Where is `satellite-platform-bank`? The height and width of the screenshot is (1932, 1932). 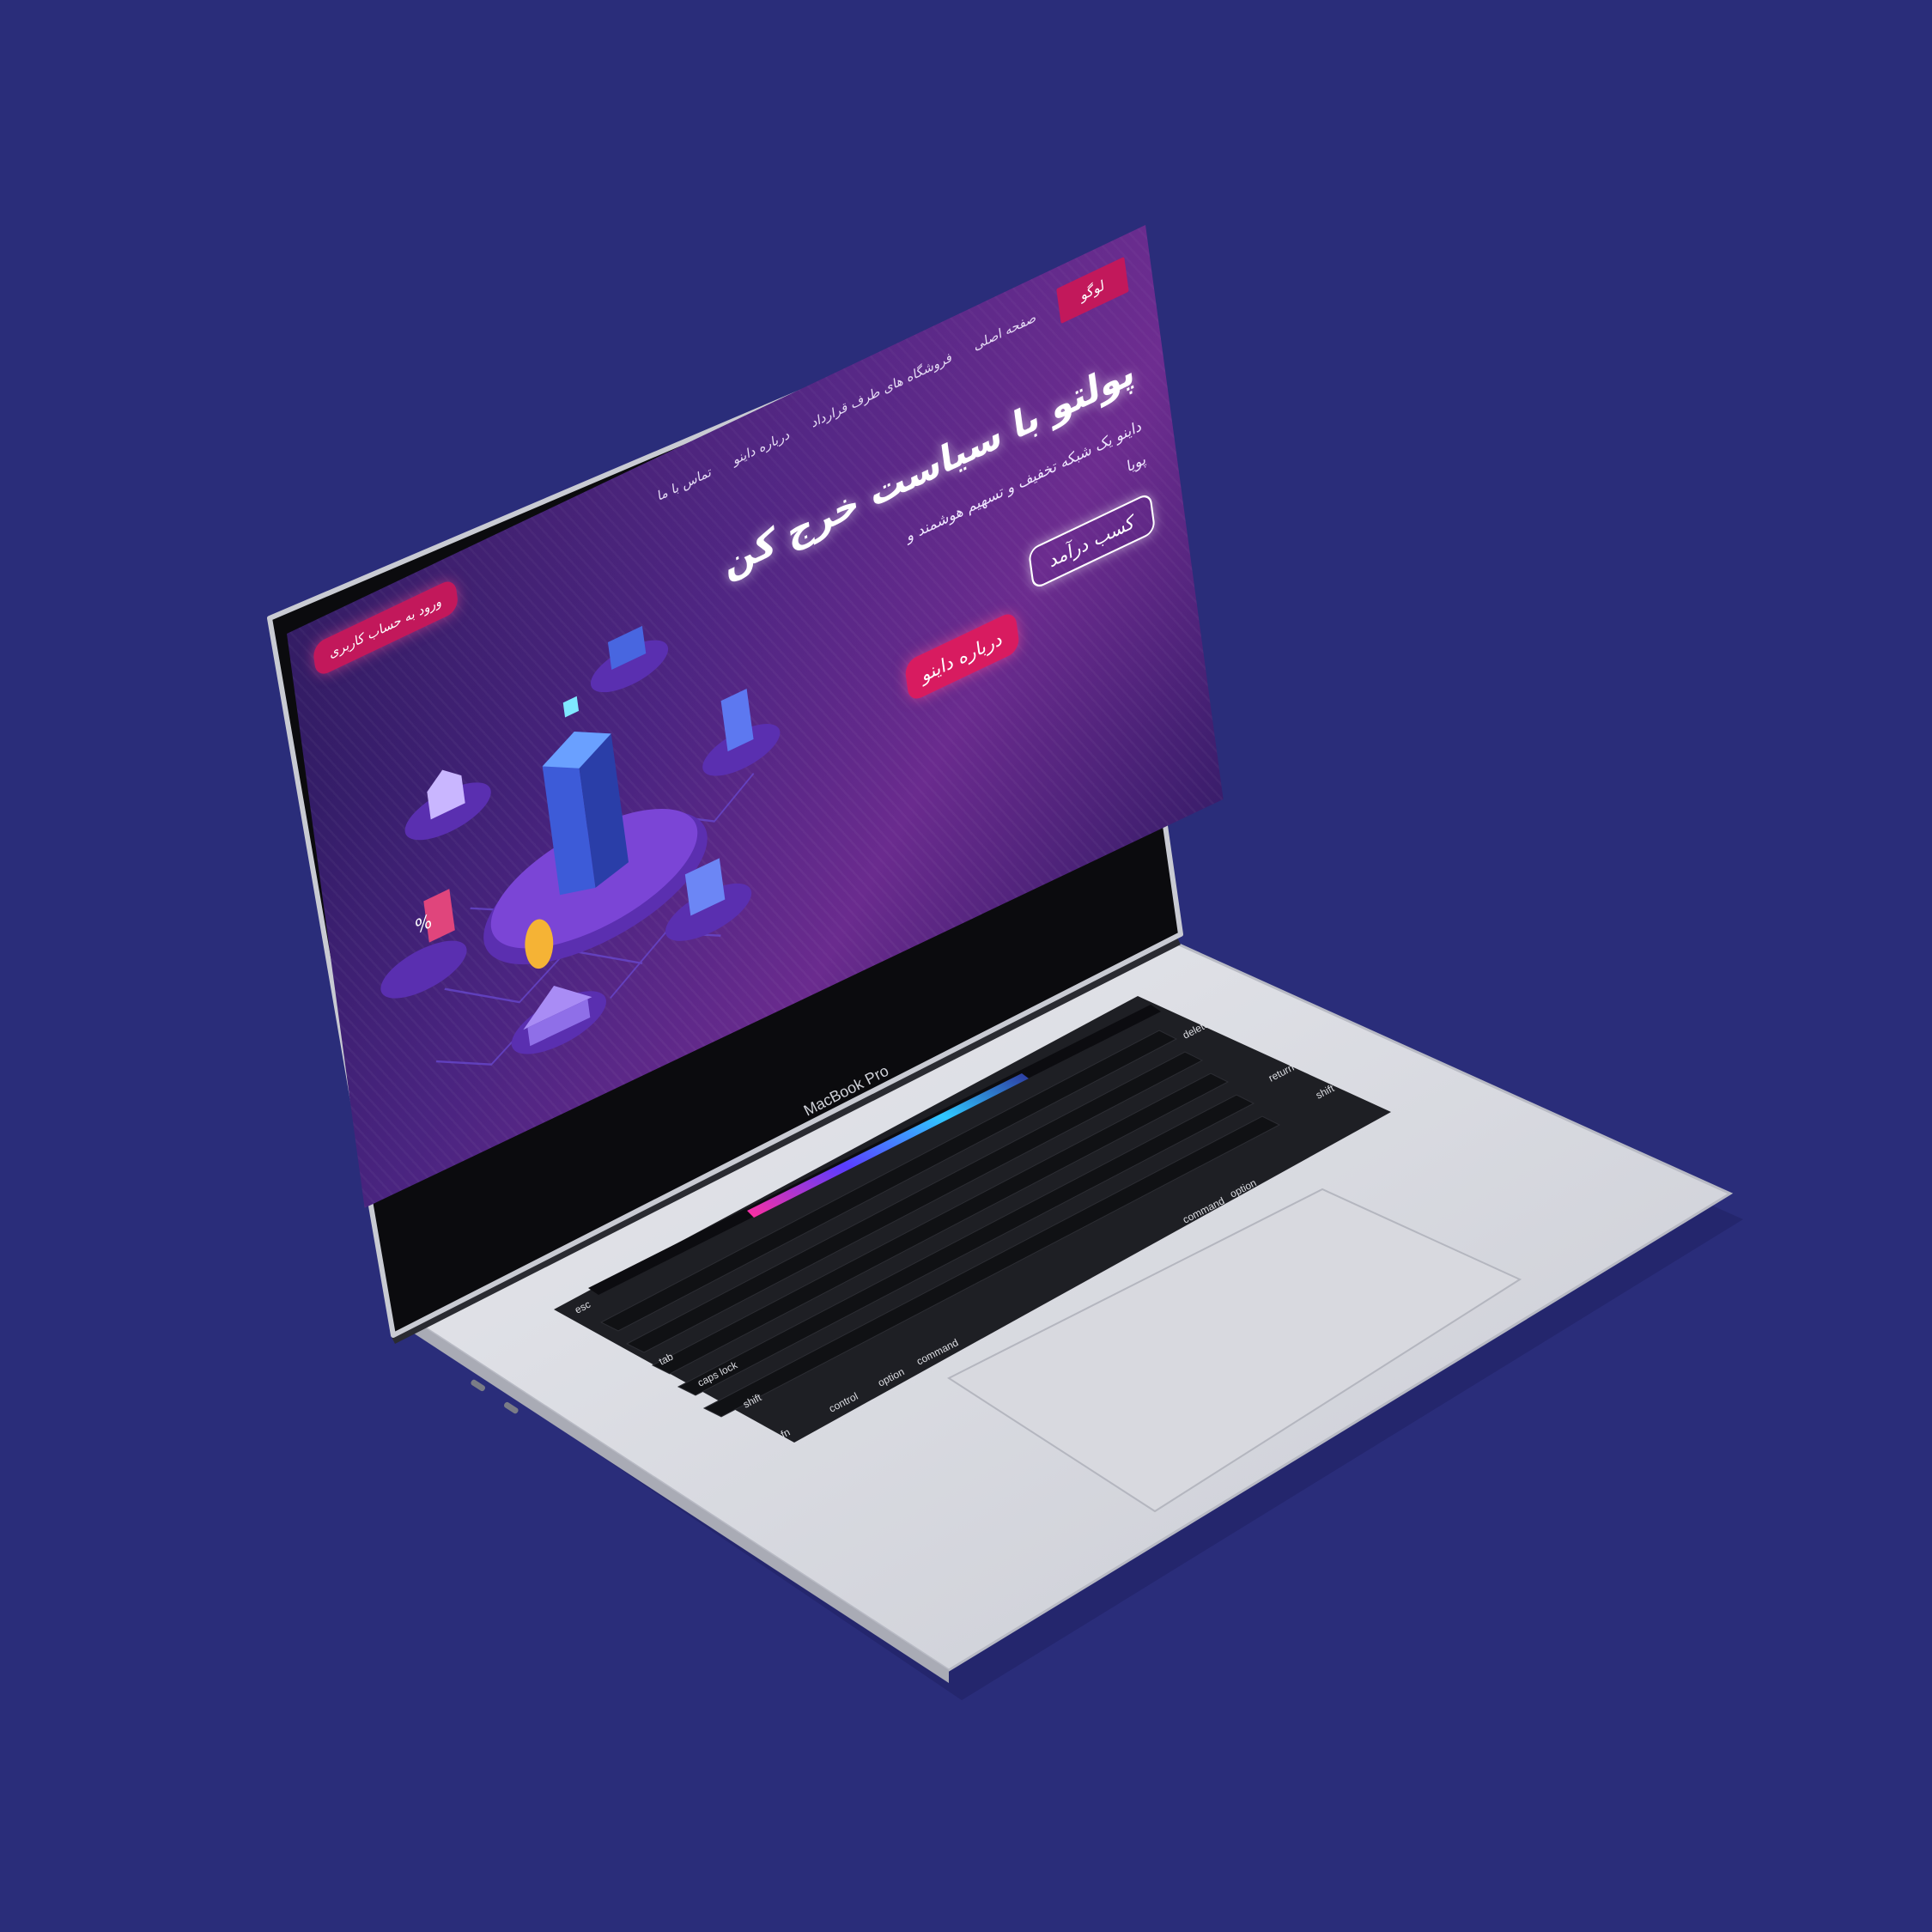
satellite-platform-bank is located at coordinates (558, 1020).